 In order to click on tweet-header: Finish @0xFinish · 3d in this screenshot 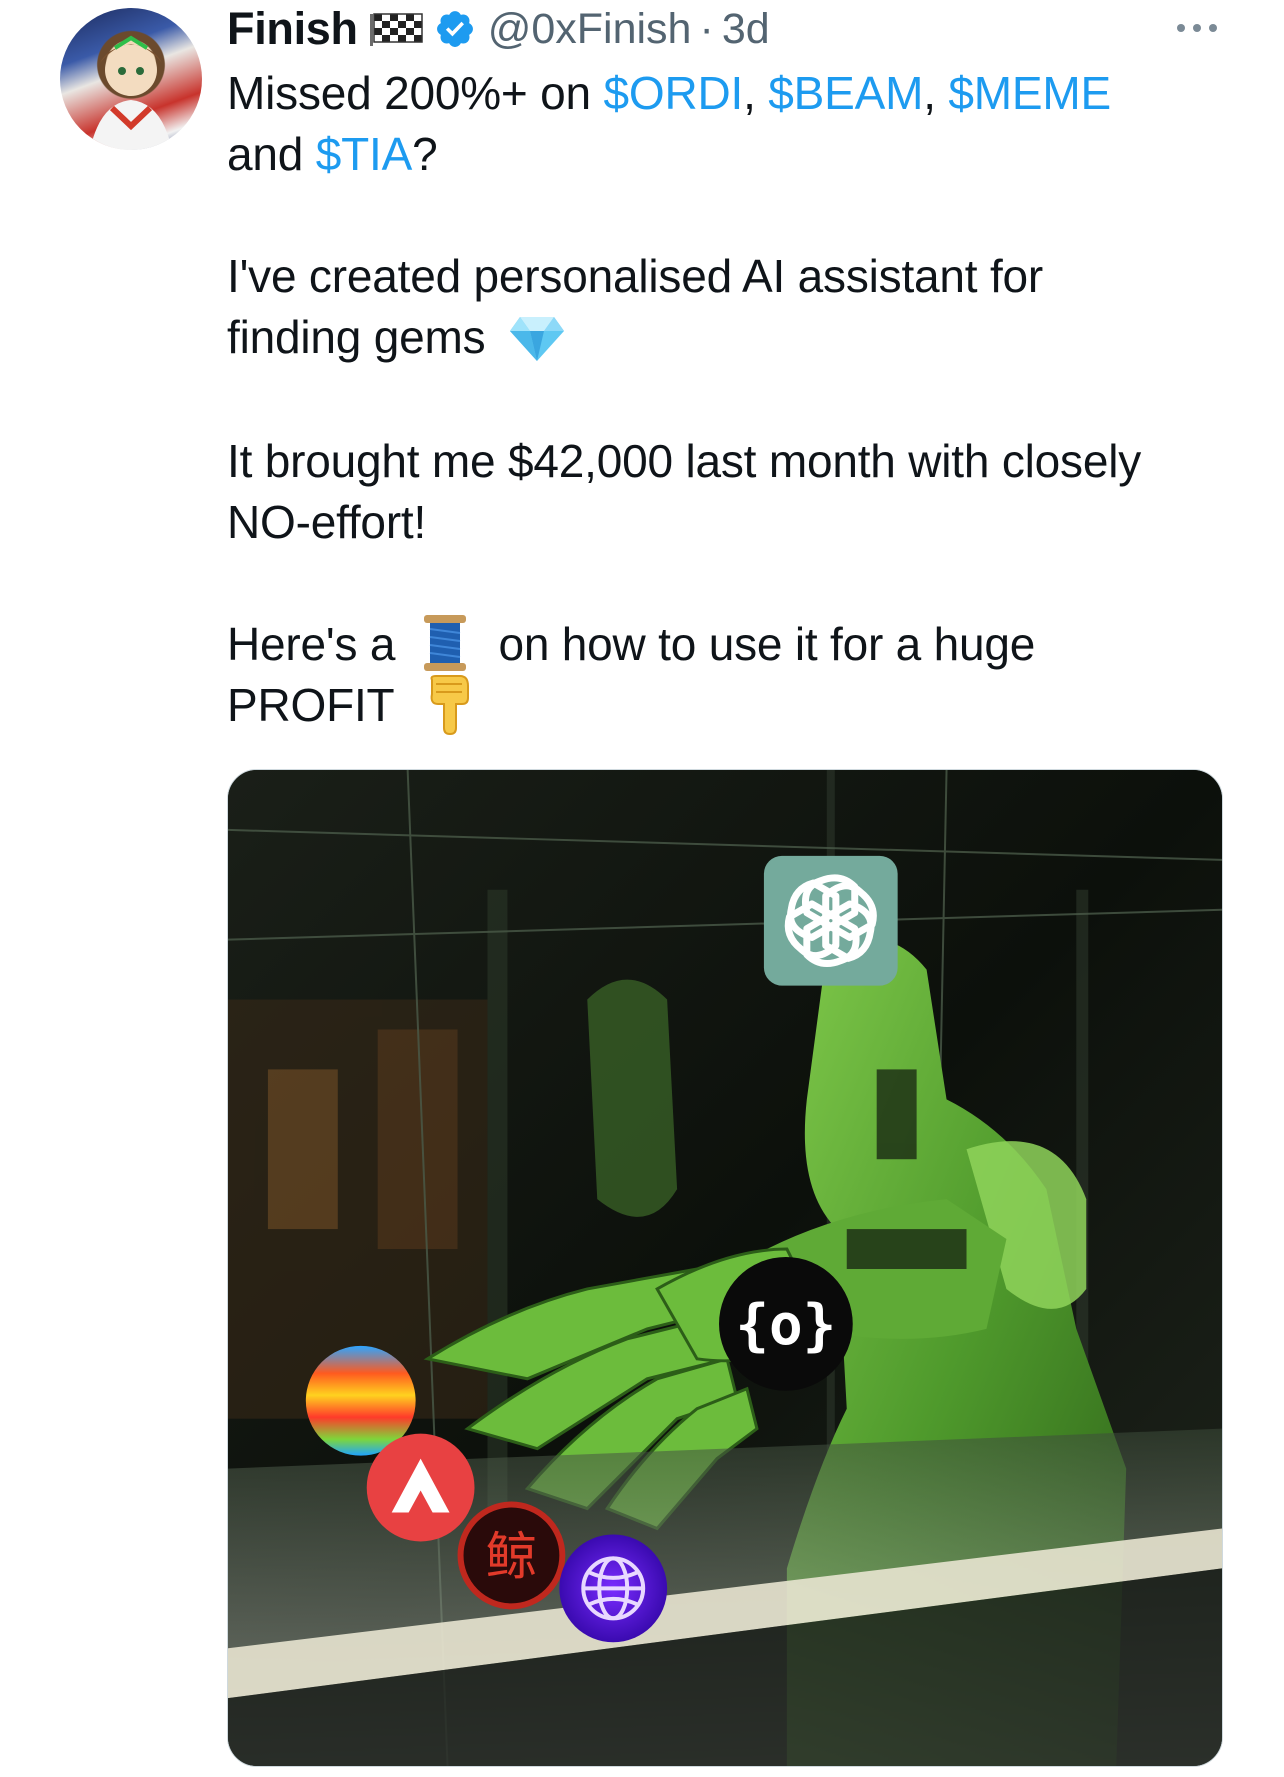, I will do `click(498, 29)`.